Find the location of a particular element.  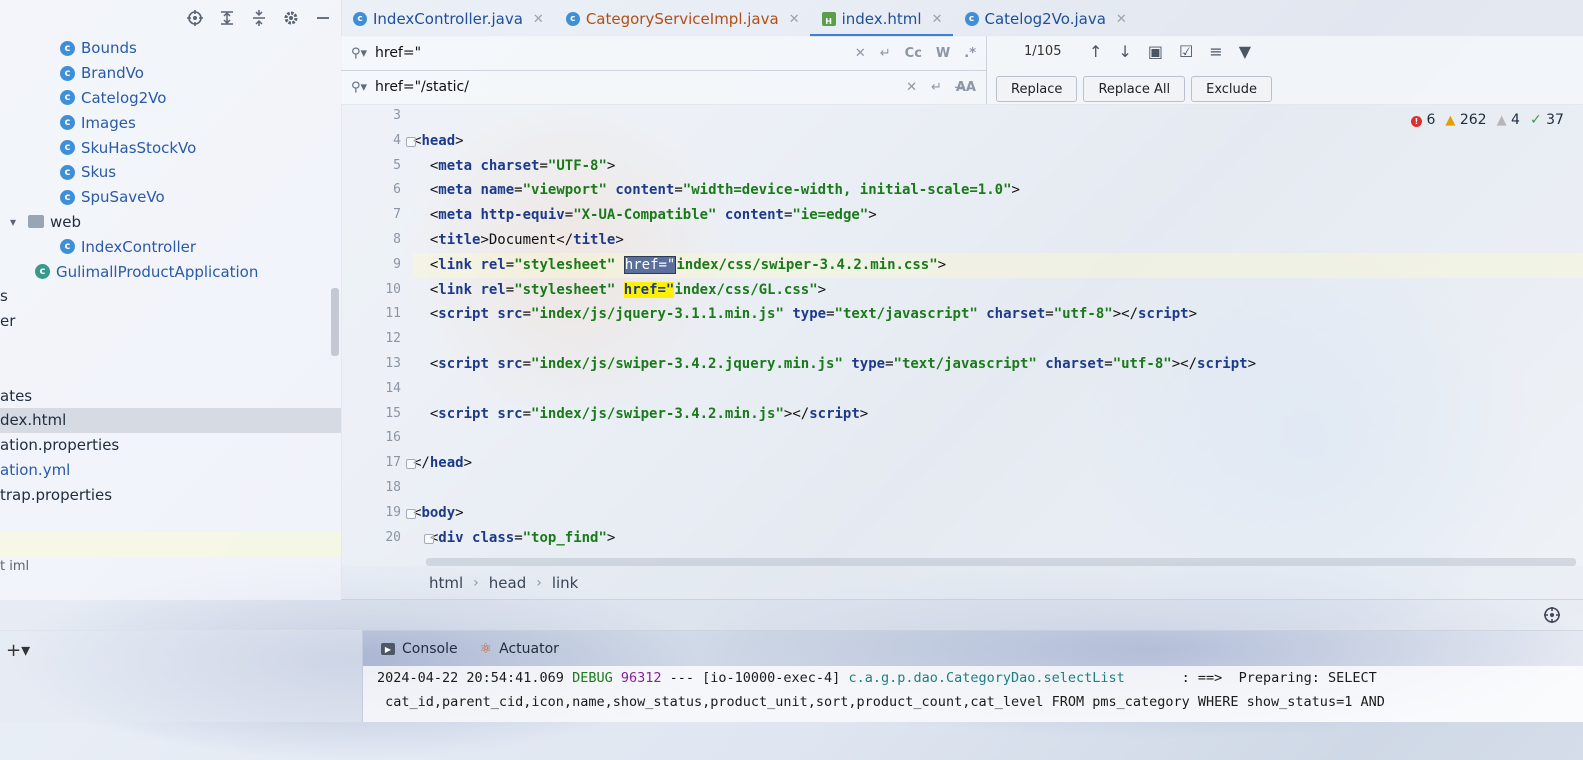

tab-label: CategoryServiceImpl.java is located at coordinates (682, 19).